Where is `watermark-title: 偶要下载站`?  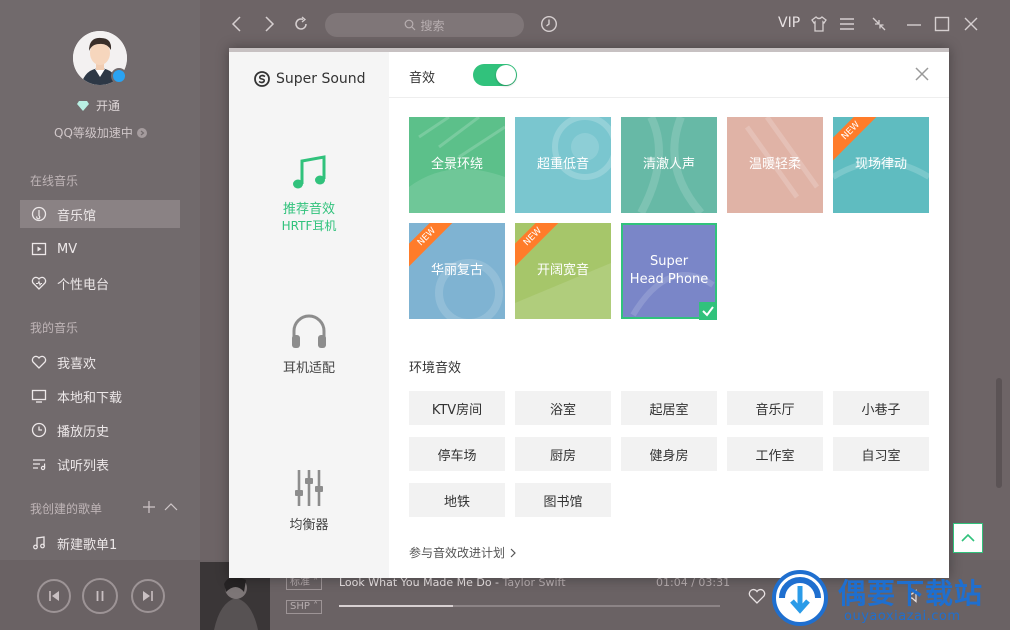
watermark-title: 偶要下载站 is located at coordinates (911, 593).